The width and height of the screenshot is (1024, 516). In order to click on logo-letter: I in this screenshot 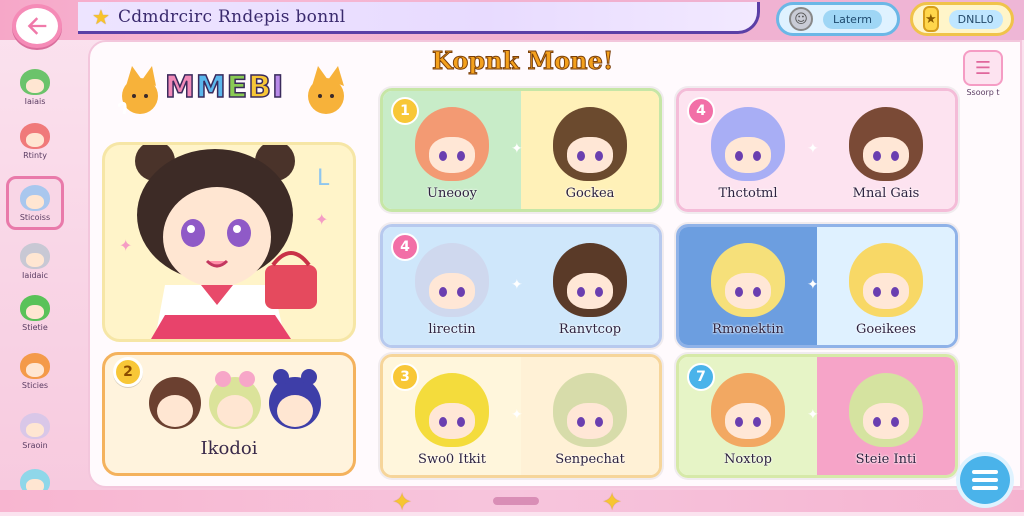, I will do `click(278, 87)`.